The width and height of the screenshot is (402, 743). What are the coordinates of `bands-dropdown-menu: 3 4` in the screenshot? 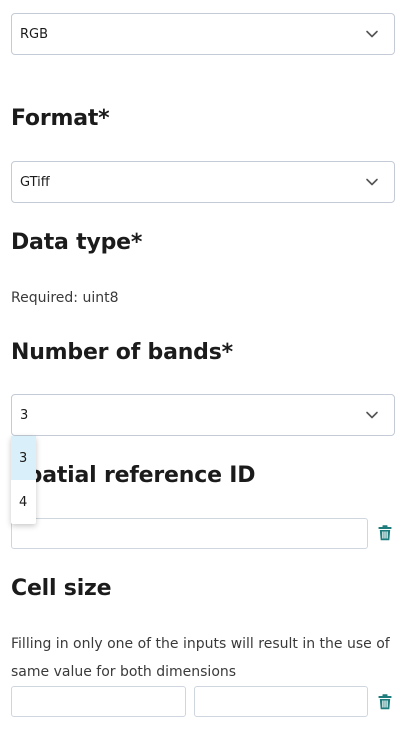 It's located at (23, 480).